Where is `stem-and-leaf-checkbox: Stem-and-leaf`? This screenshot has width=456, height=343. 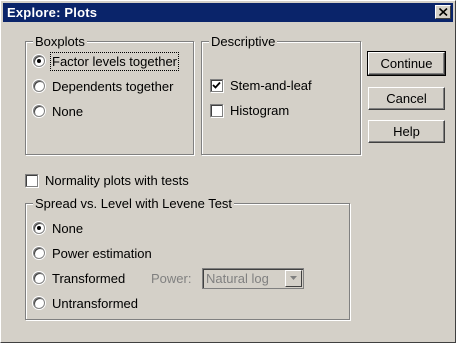
stem-and-leaf-checkbox: Stem-and-leaf is located at coordinates (261, 85).